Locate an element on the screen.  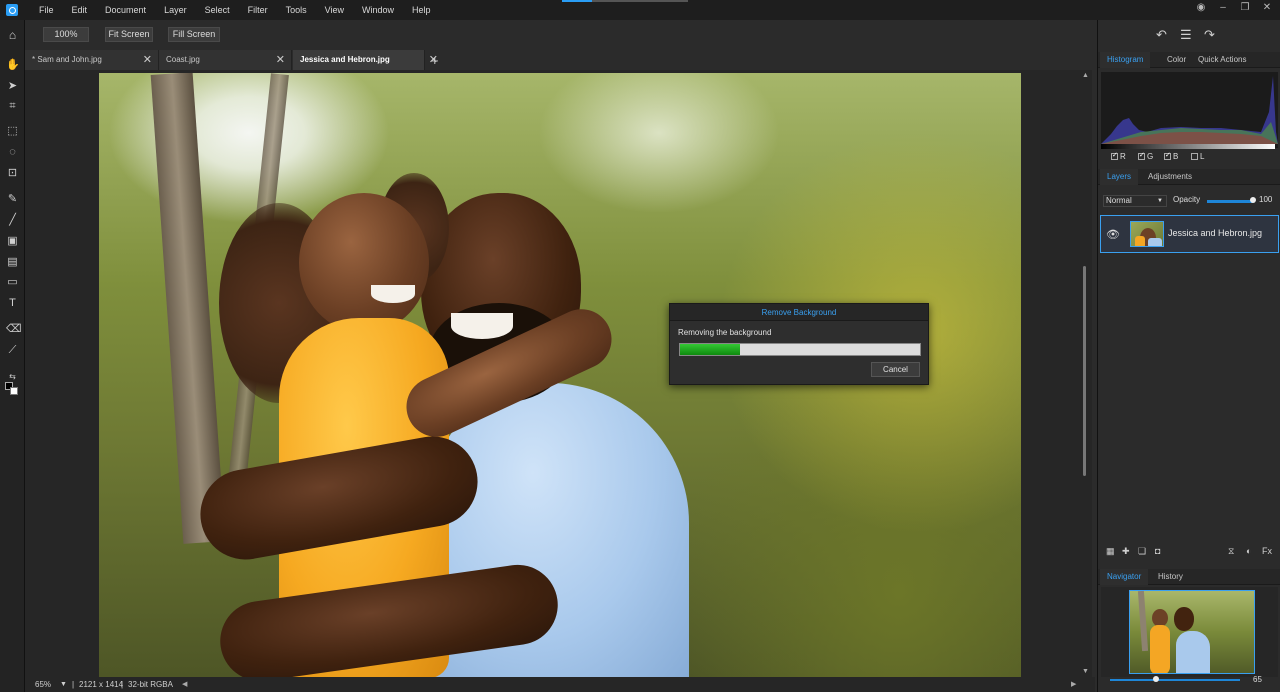
zoom-dropdown-icon: ▼ is located at coordinates (63, 684).